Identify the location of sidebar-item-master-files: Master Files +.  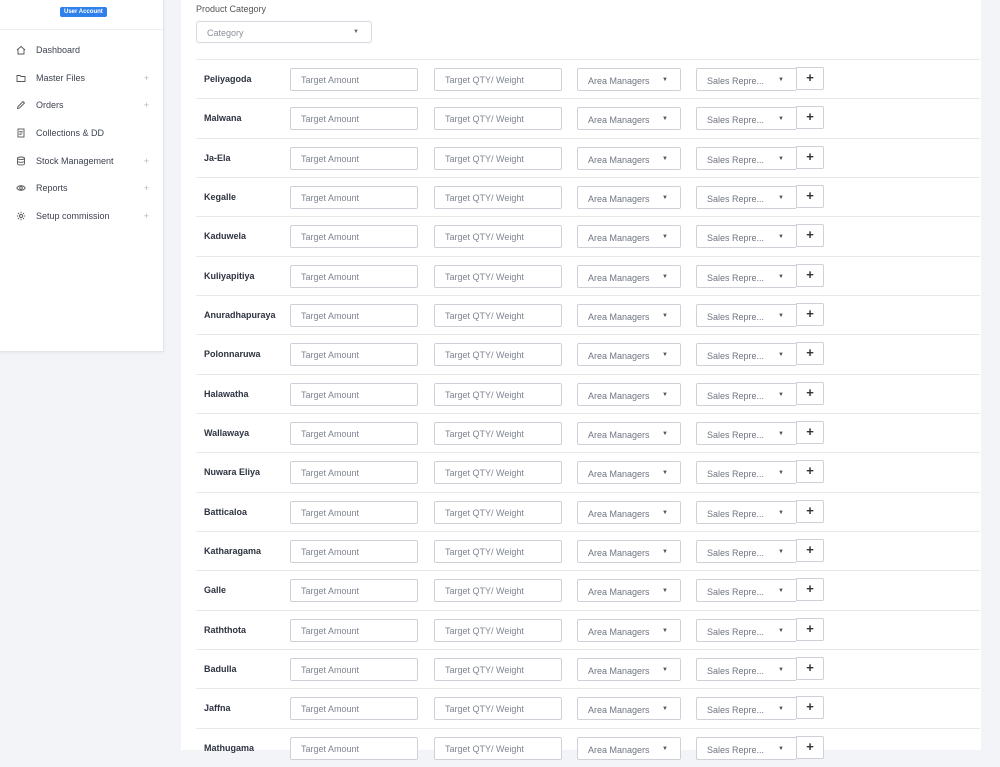
(81, 78).